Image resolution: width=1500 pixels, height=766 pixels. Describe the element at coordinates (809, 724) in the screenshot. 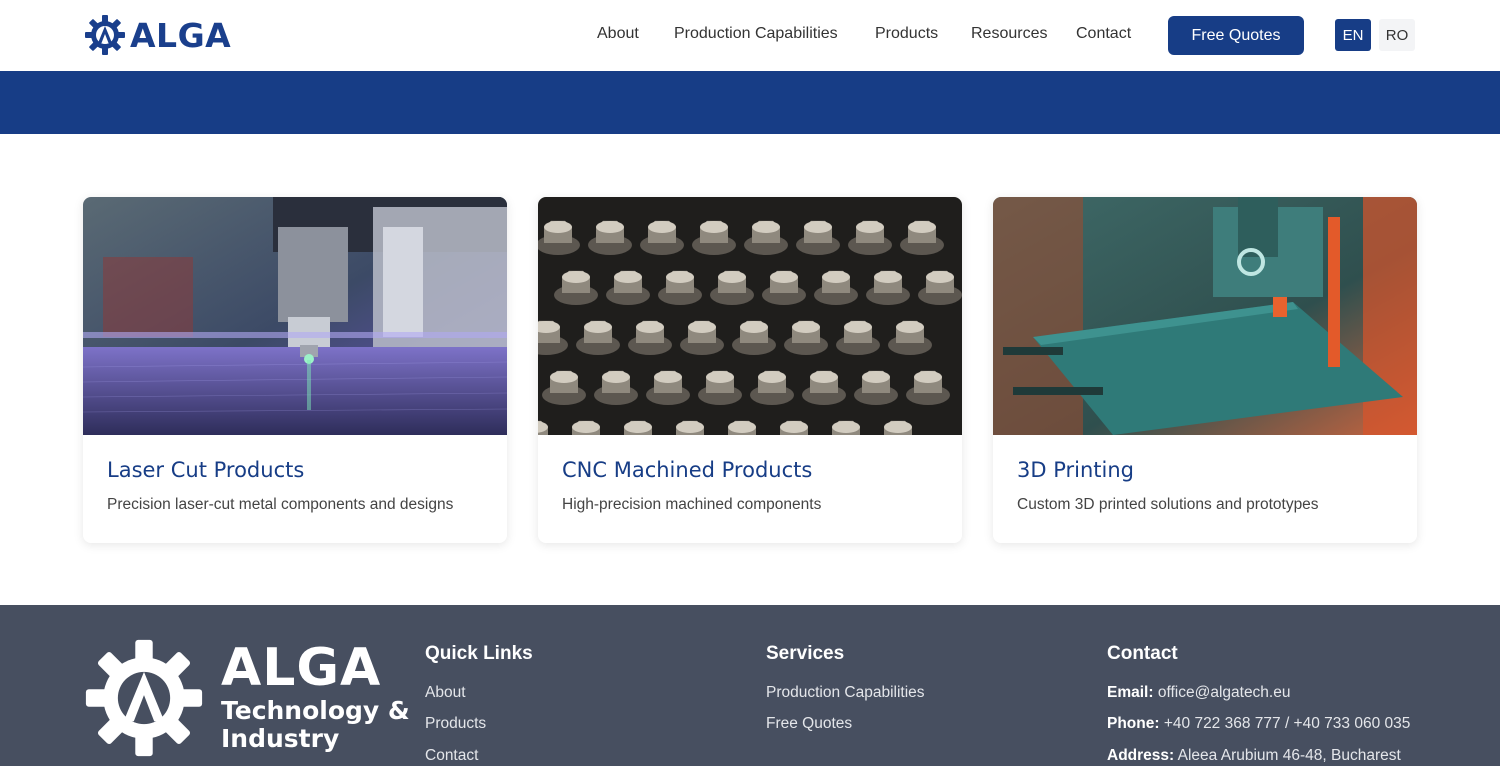

I see `footer-link-free-quotes: Free Quotes` at that location.